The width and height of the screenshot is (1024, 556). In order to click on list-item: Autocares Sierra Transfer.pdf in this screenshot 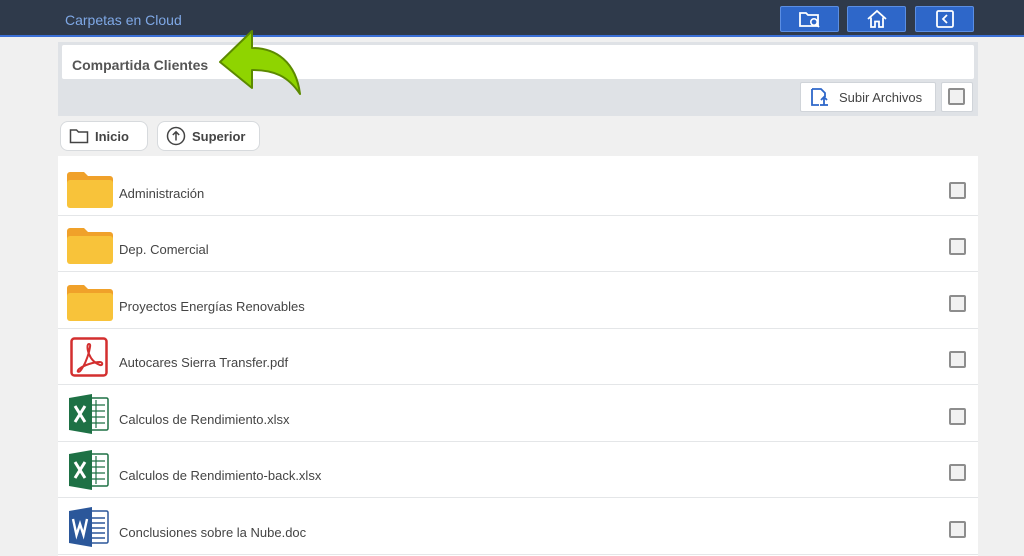, I will do `click(518, 357)`.